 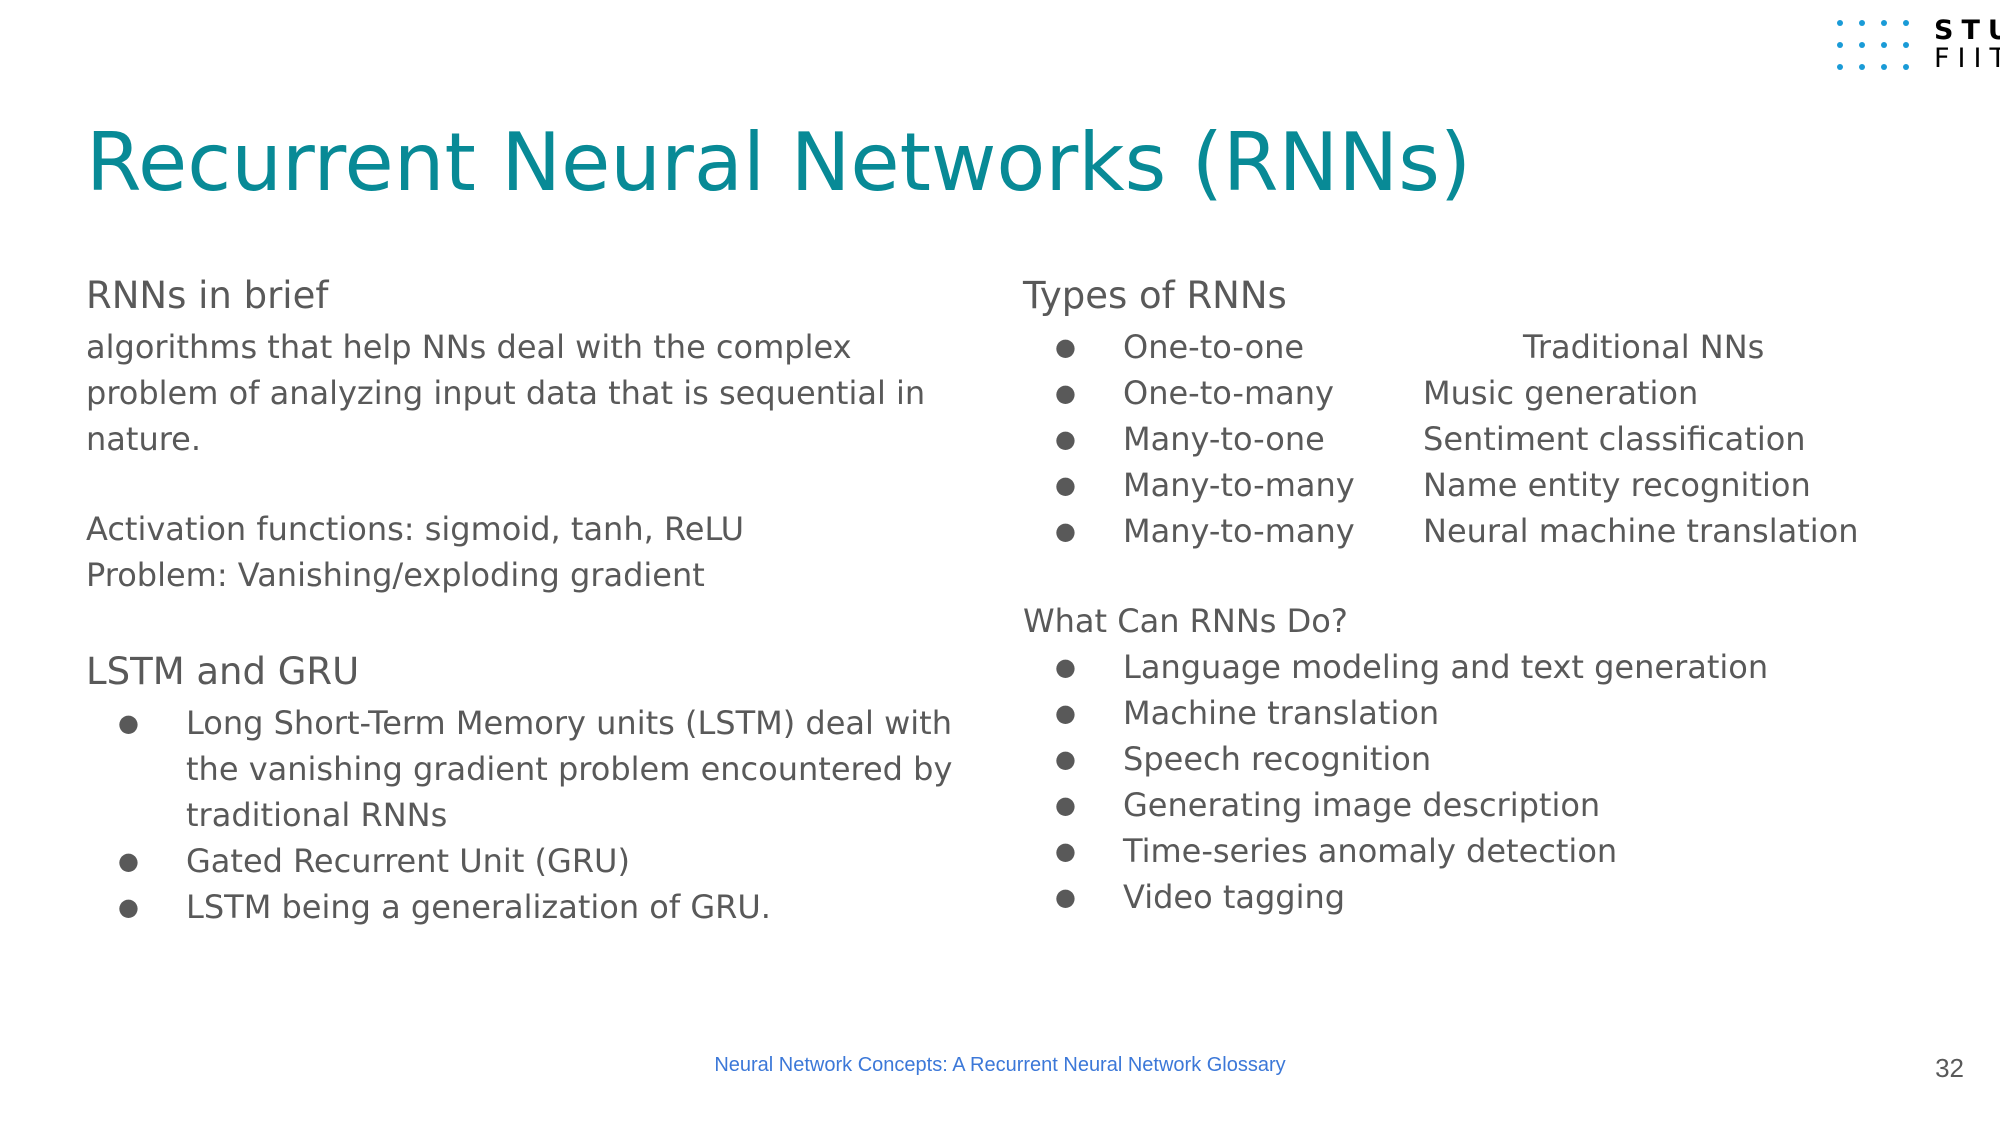 What do you see at coordinates (1617, 485) in the screenshot?
I see `rnn-type-use: Name entity recognition` at bounding box center [1617, 485].